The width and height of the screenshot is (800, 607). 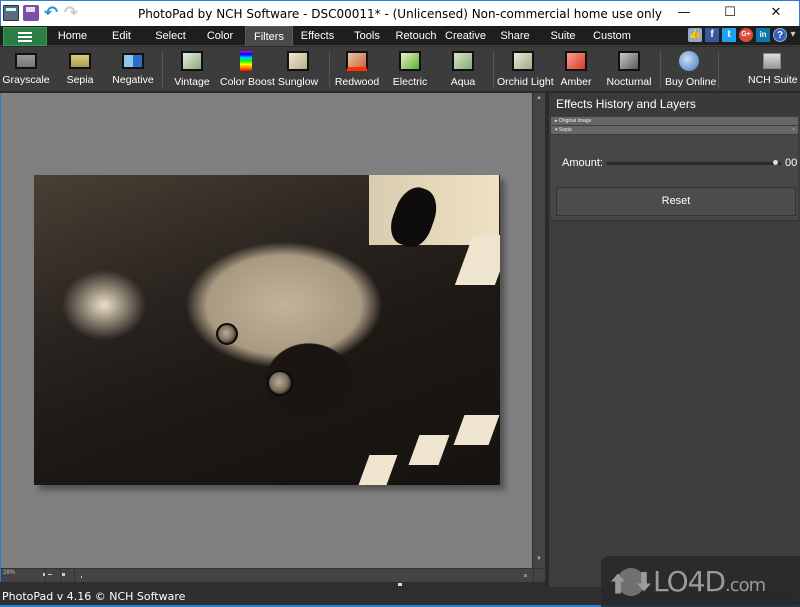 I want to click on horizontal-scroll-right-icon, so click(x=525, y=575).